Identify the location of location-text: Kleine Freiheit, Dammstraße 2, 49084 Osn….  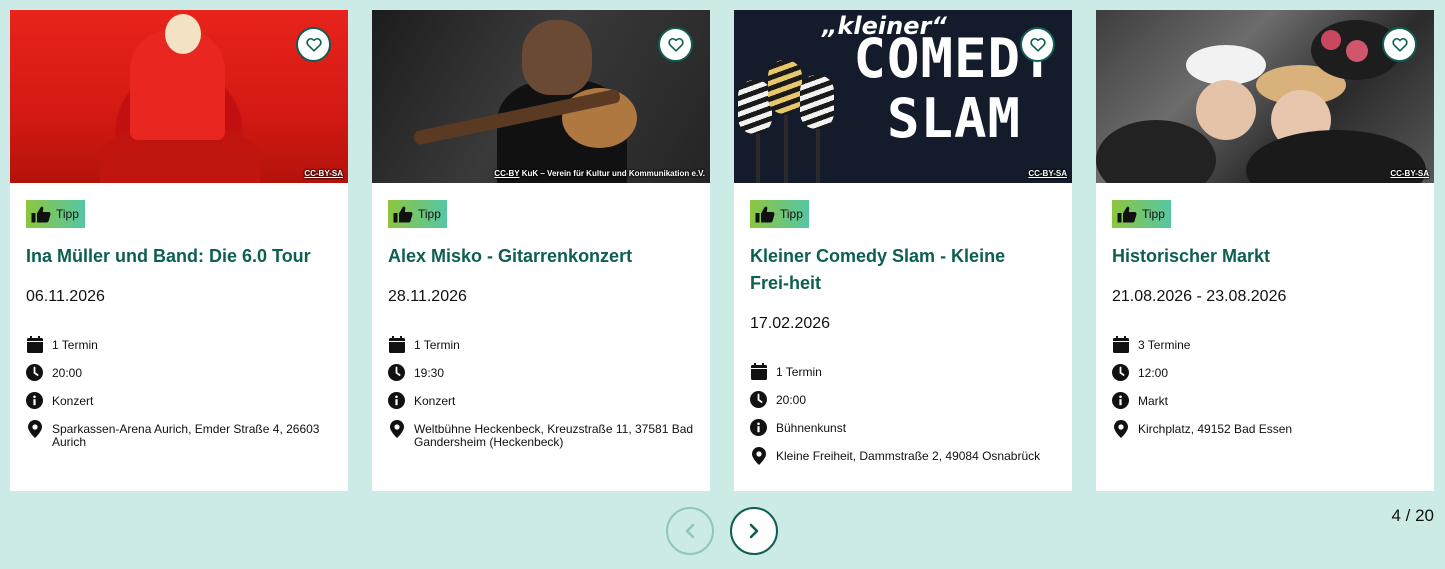
(908, 456).